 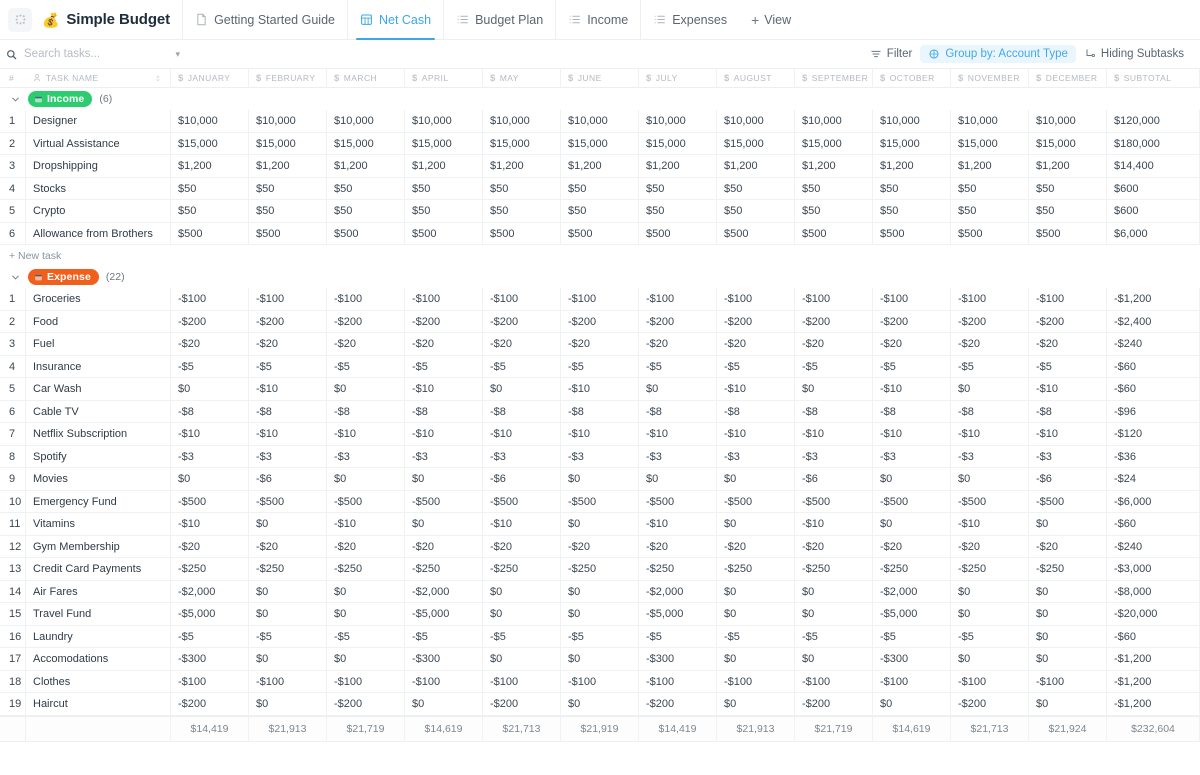 I want to click on month-cell-july: -$500, so click(x=678, y=501).